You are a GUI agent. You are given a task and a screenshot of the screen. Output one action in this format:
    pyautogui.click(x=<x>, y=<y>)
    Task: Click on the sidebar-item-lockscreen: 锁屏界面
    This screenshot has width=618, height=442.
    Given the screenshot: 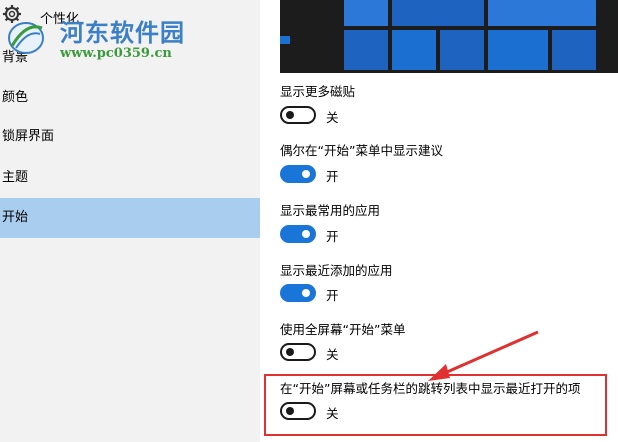 What is the action you would take?
    pyautogui.click(x=130, y=137)
    